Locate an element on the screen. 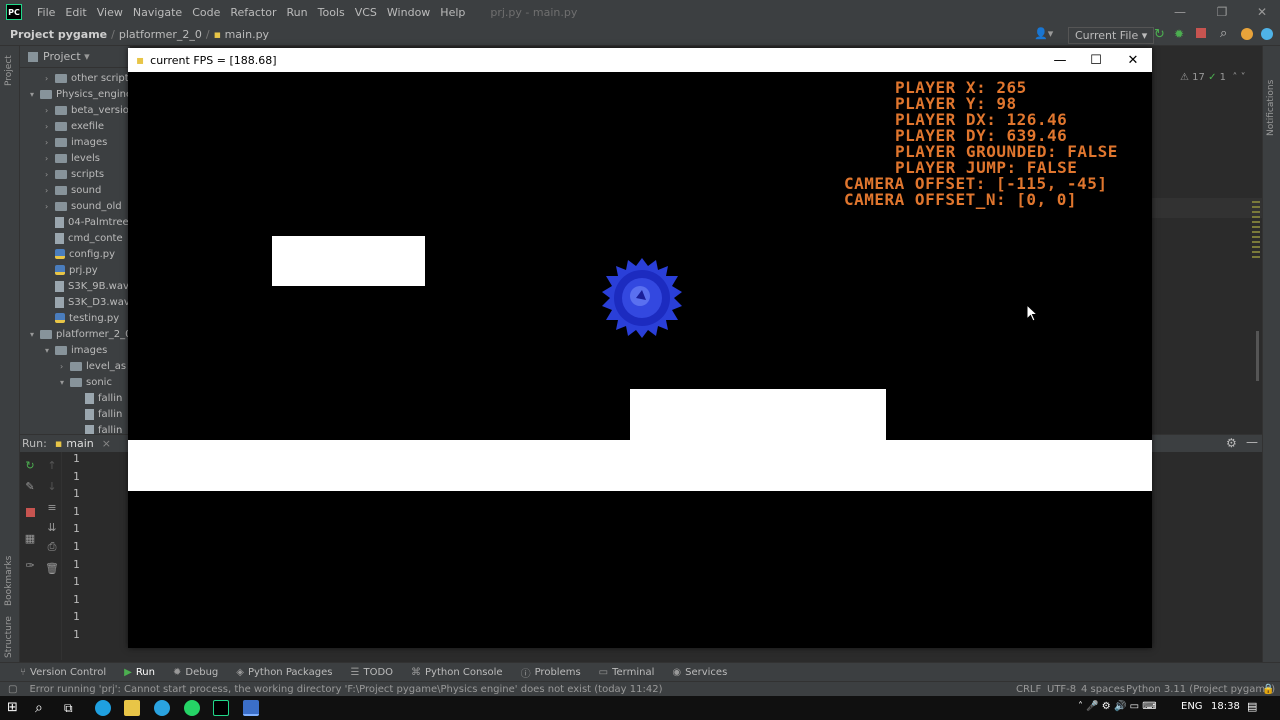 This screenshot has width=1280, height=720. tree-item: › scripts is located at coordinates (74, 174).